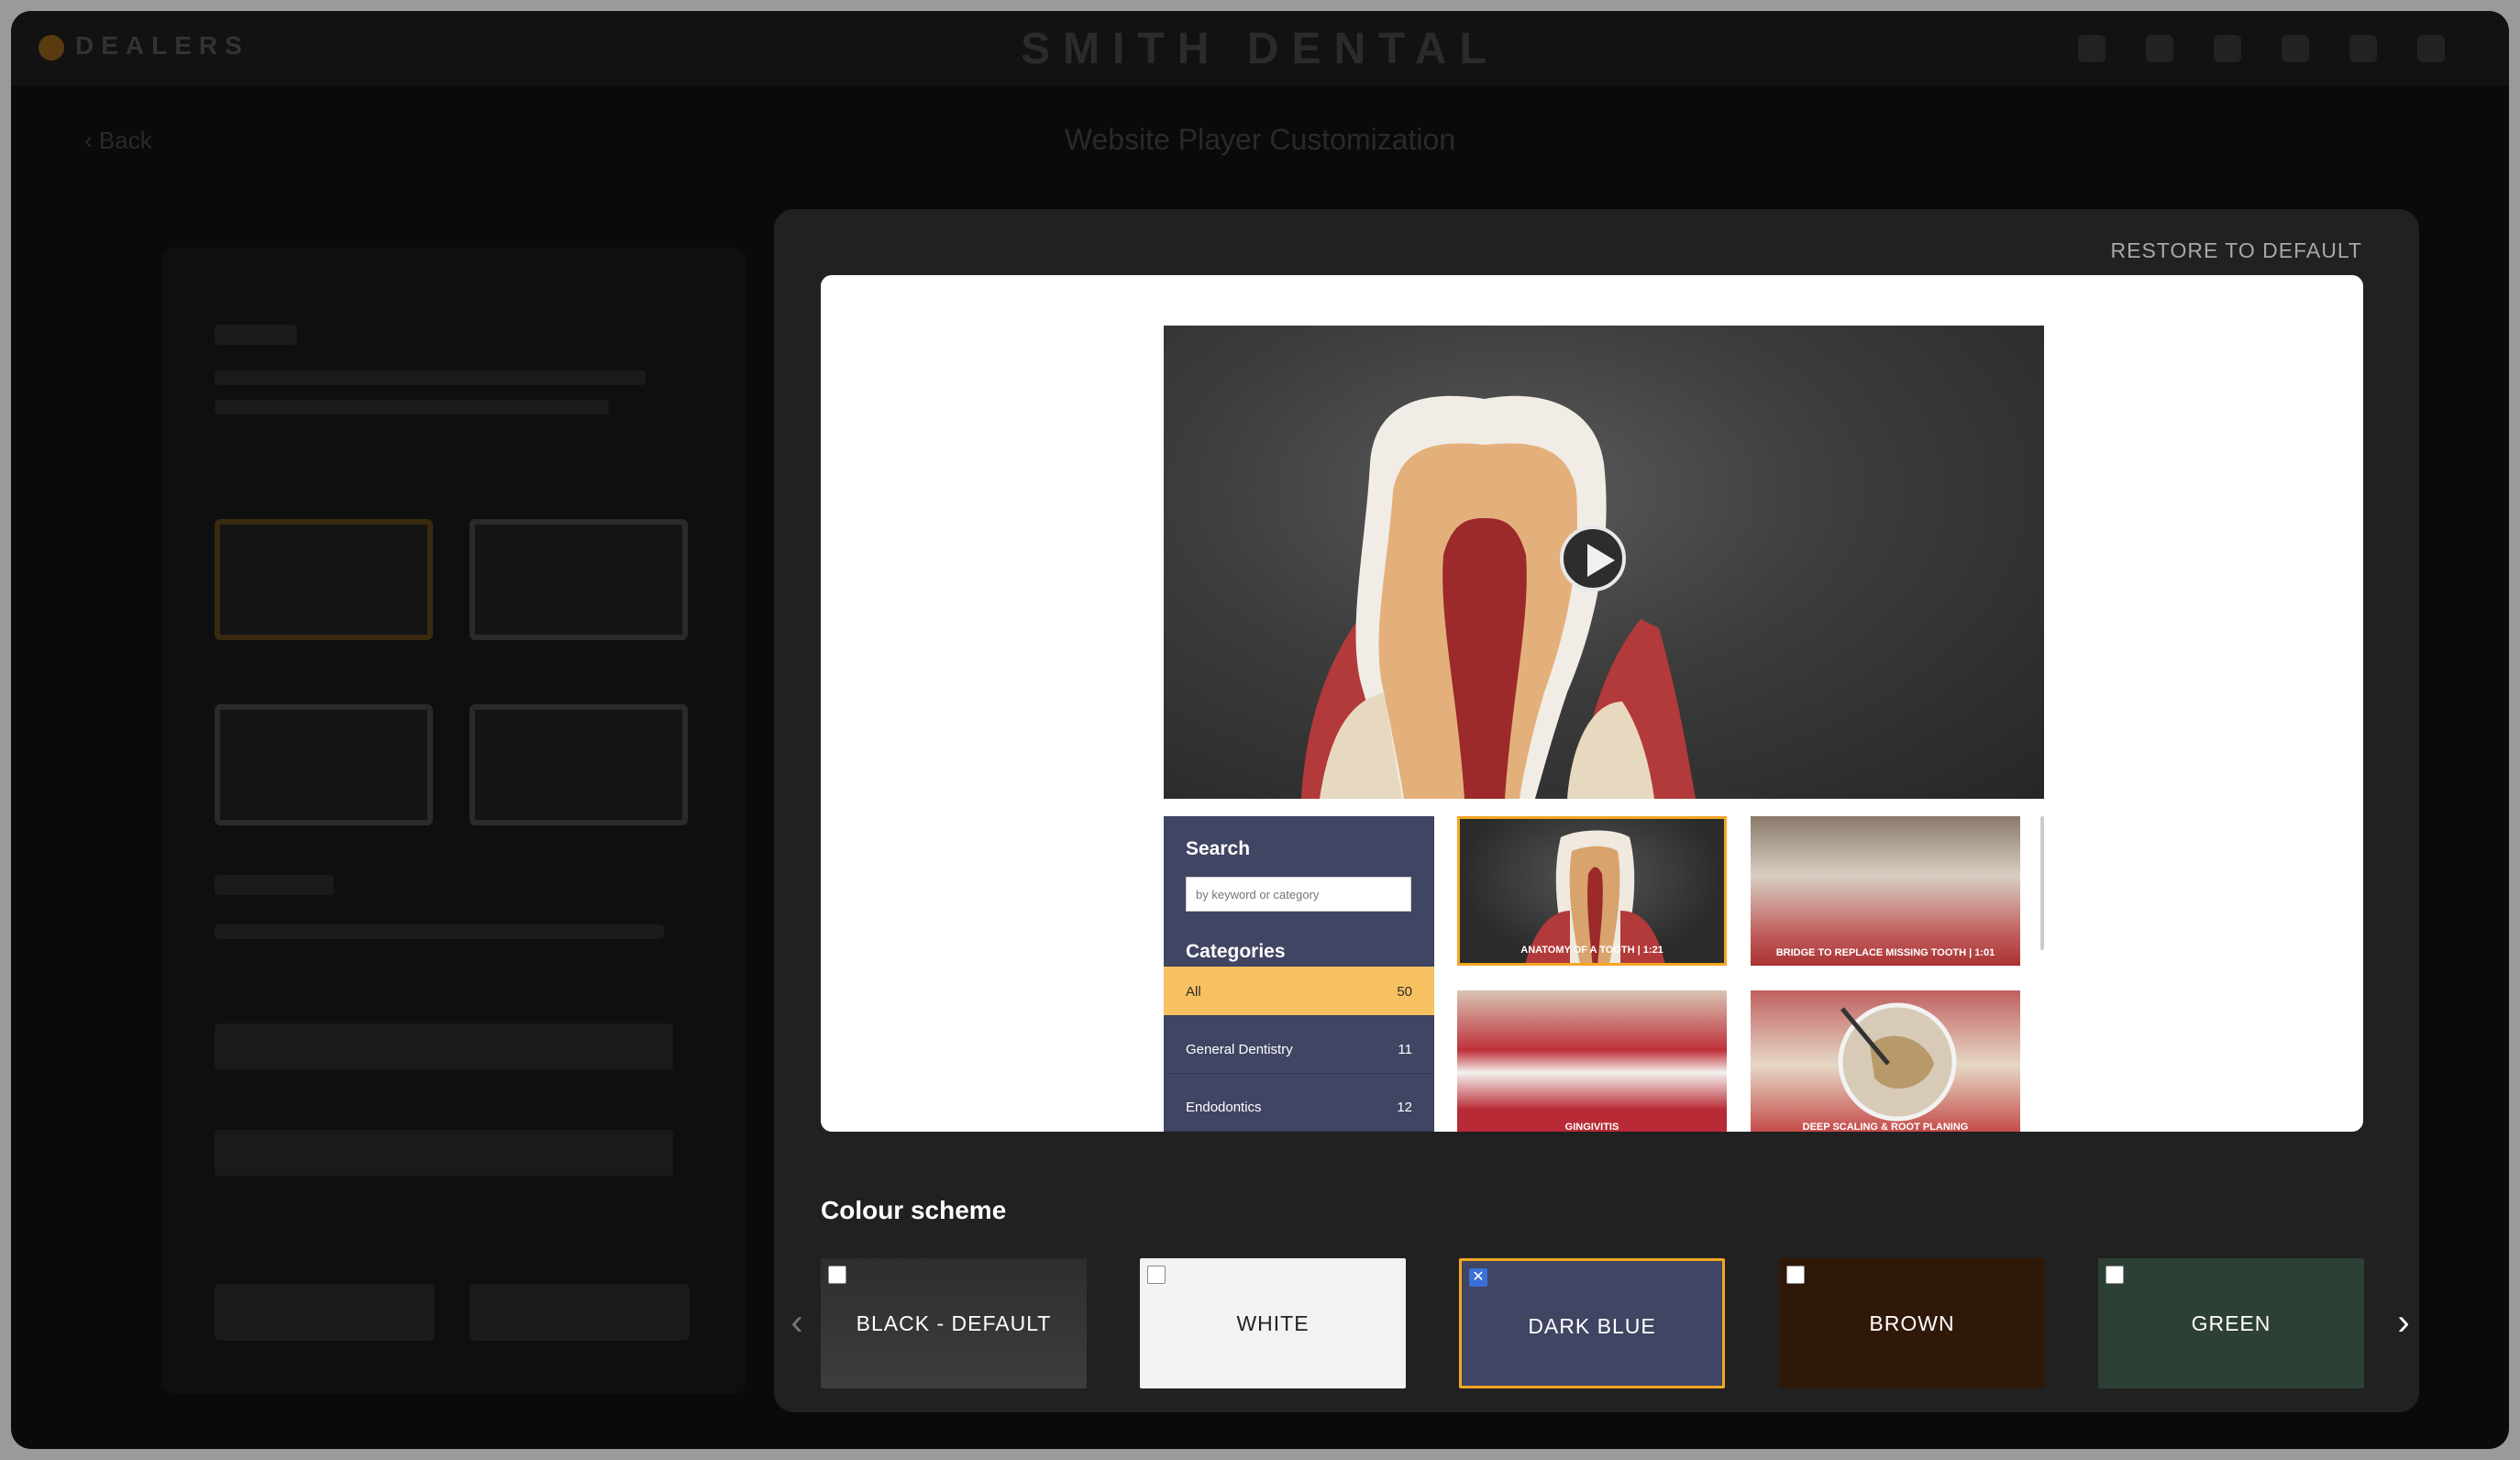  What do you see at coordinates (1592, 1061) in the screenshot?
I see `video-thumbnail: GINGIVITIS` at bounding box center [1592, 1061].